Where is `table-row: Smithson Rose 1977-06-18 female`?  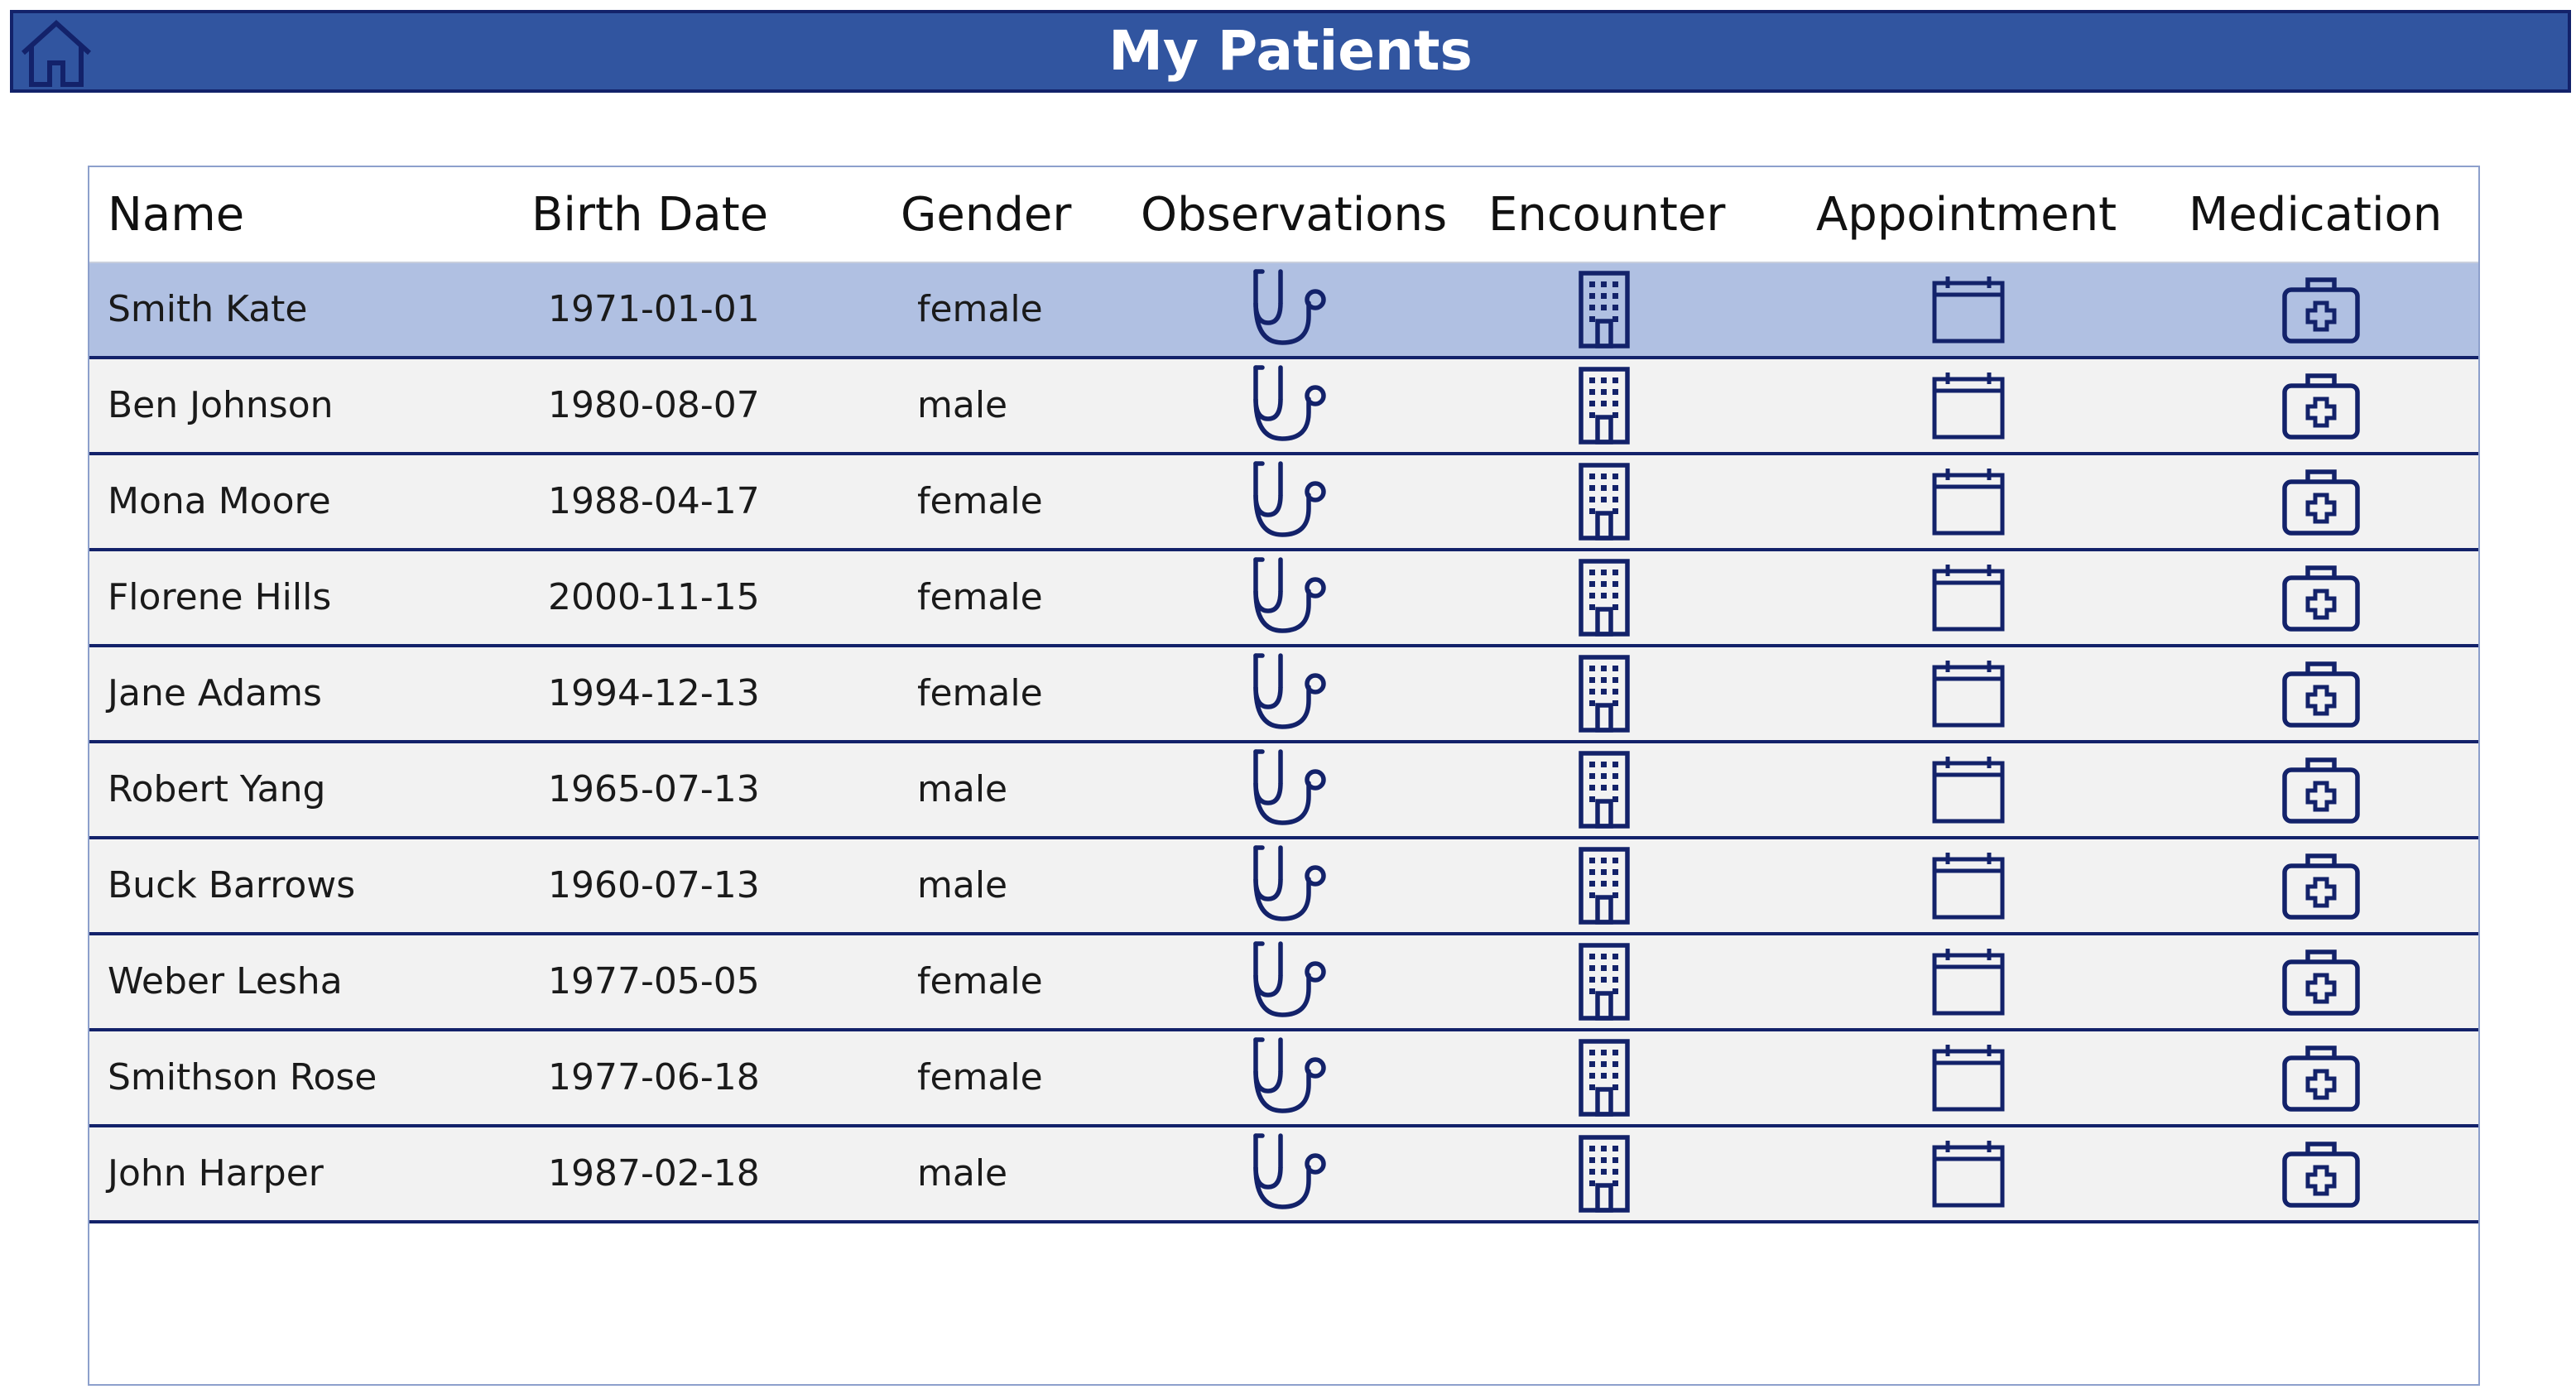
table-row: Smithson Rose 1977-06-18 female is located at coordinates (1283, 1079).